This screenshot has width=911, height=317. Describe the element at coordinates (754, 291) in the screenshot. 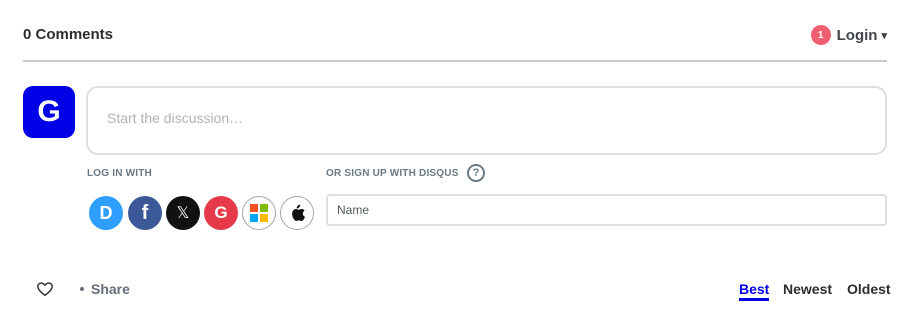

I see `sort-best-tab: Best` at that location.